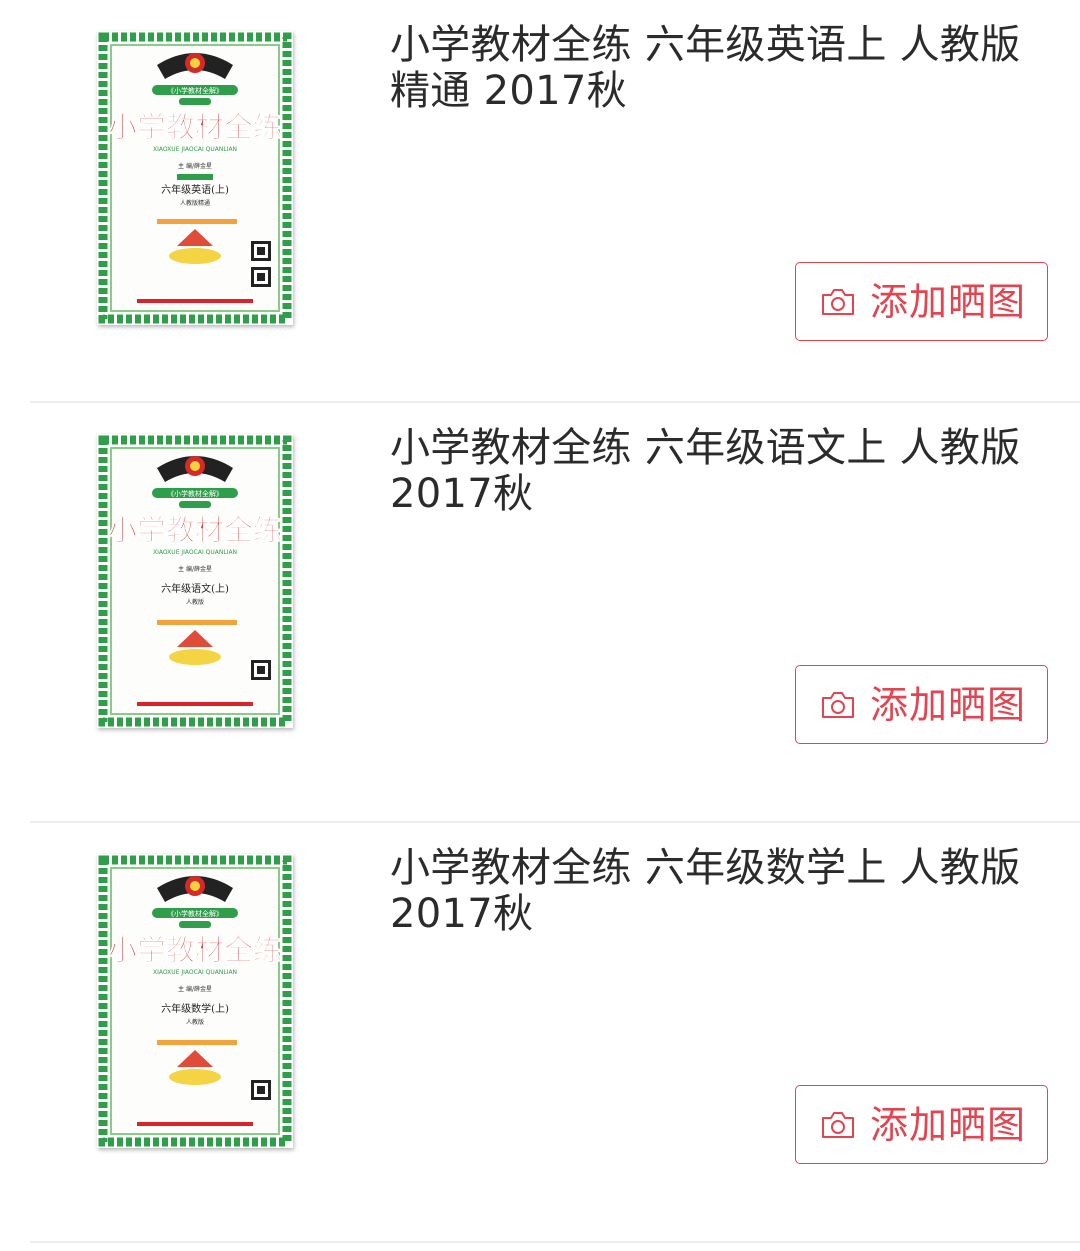  What do you see at coordinates (195, 189) in the screenshot?
I see `cover-grade-subject: 六年级英语(上)` at bounding box center [195, 189].